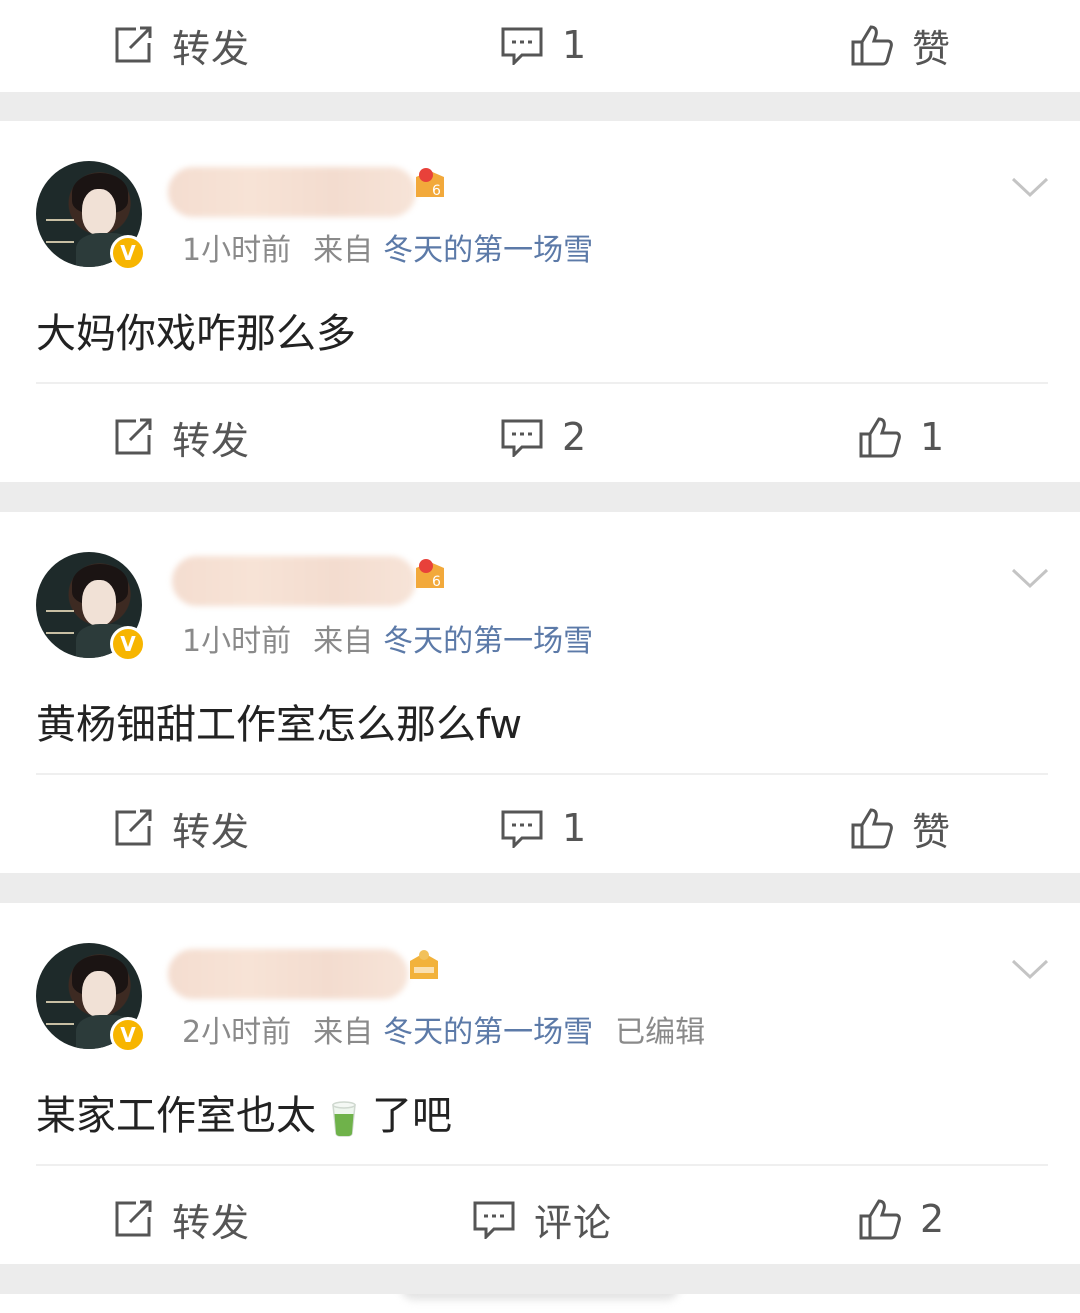 This screenshot has height=1313, width=1080. Describe the element at coordinates (176, 1116) in the screenshot. I see `content-text-before: 某家工作室也太` at that location.